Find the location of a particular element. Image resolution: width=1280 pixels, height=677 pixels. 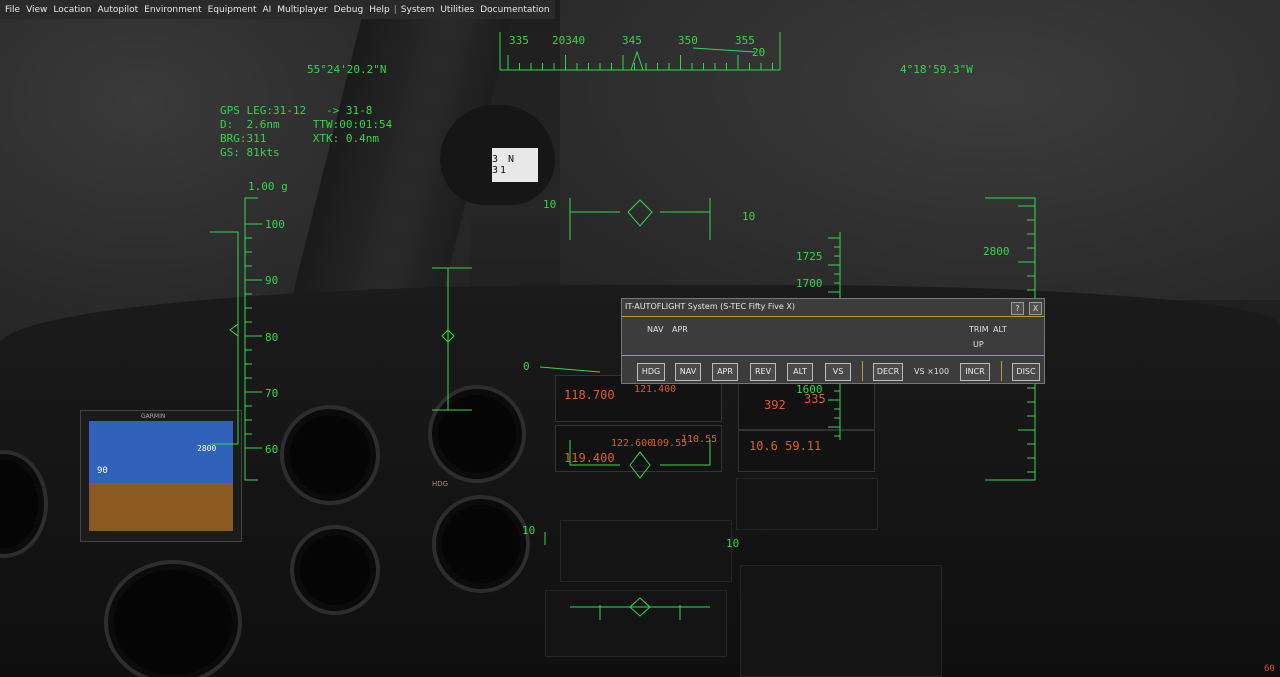

adf-heading-label: HDG is located at coordinates (440, 484).